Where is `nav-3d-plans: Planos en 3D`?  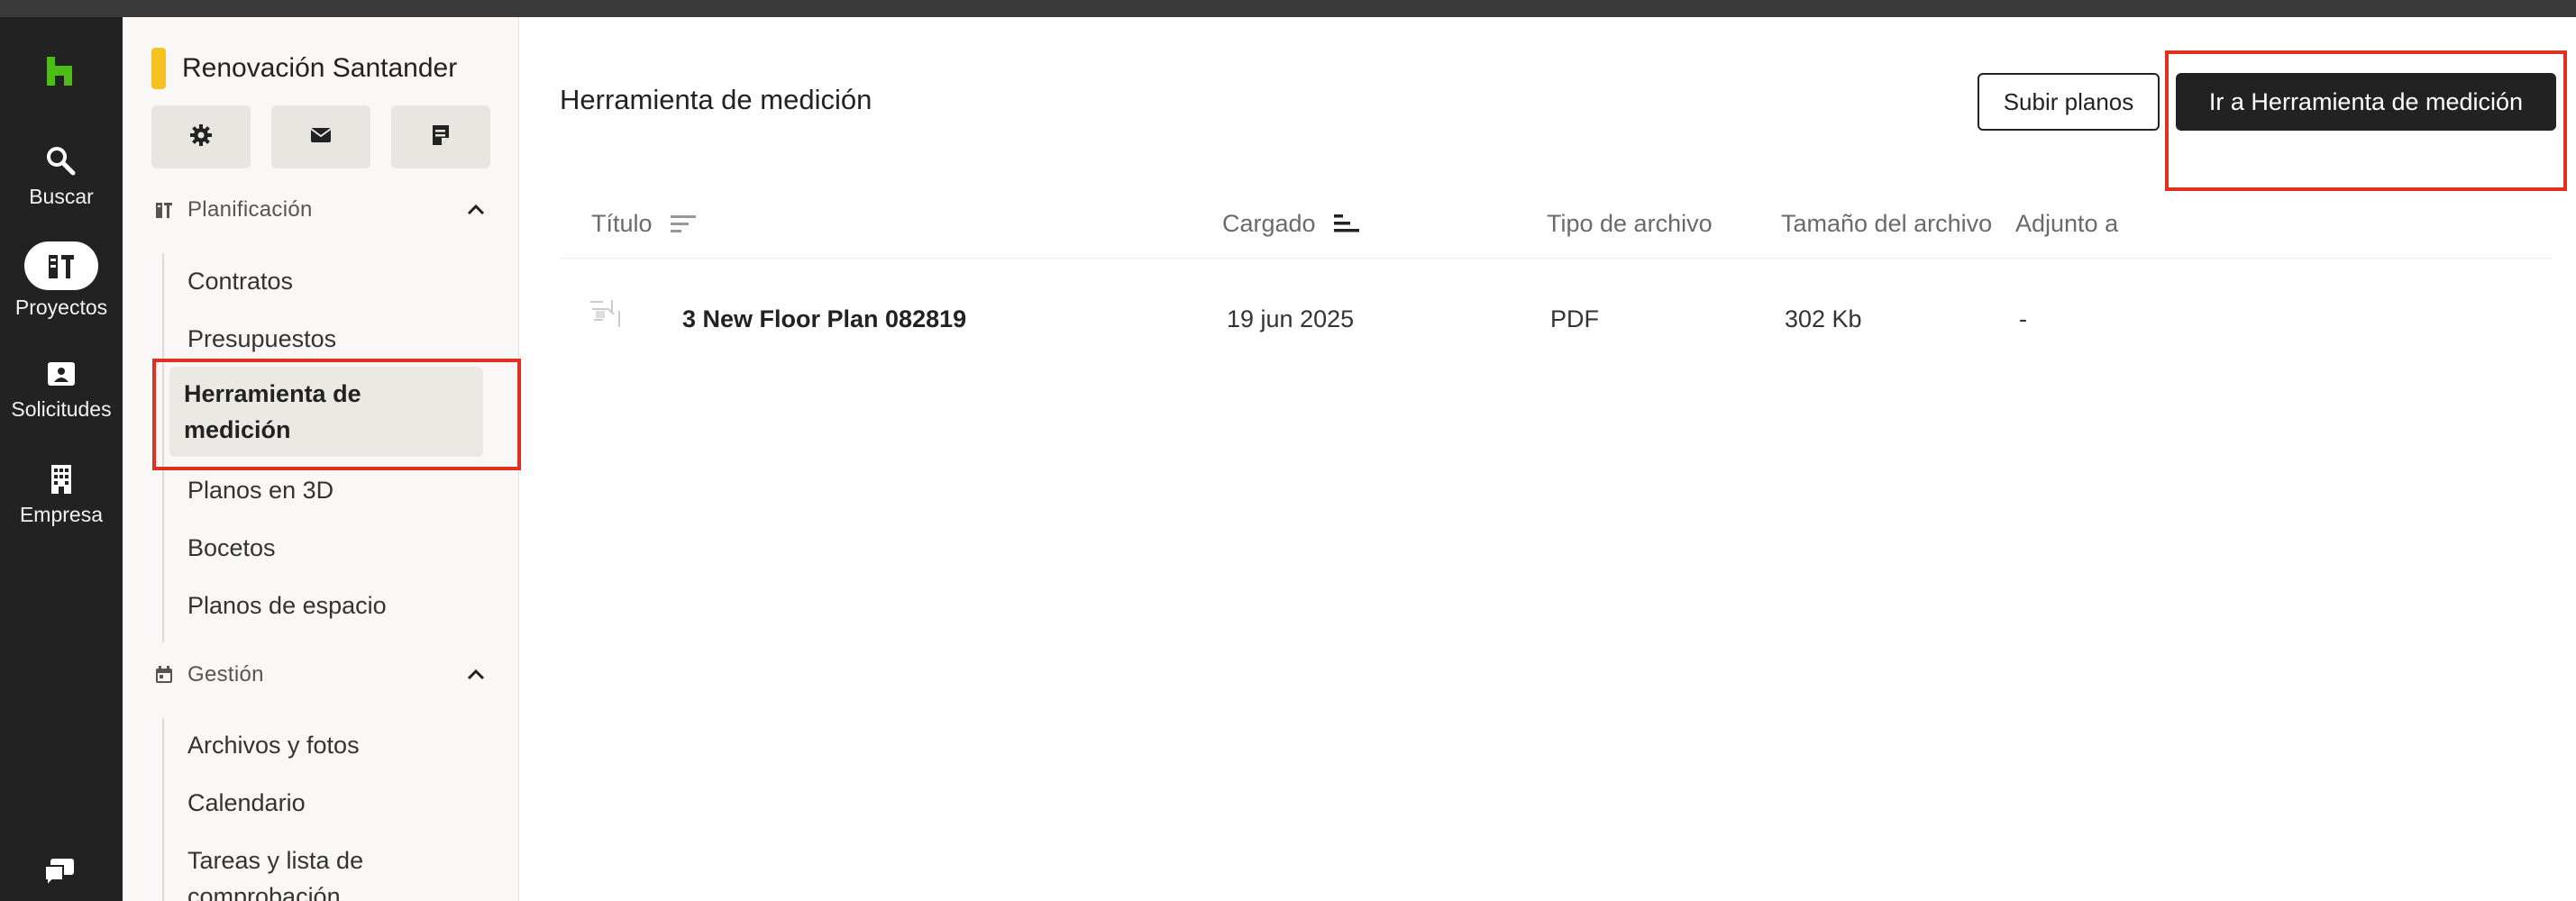
nav-3d-plans: Planos en 3D is located at coordinates (335, 490).